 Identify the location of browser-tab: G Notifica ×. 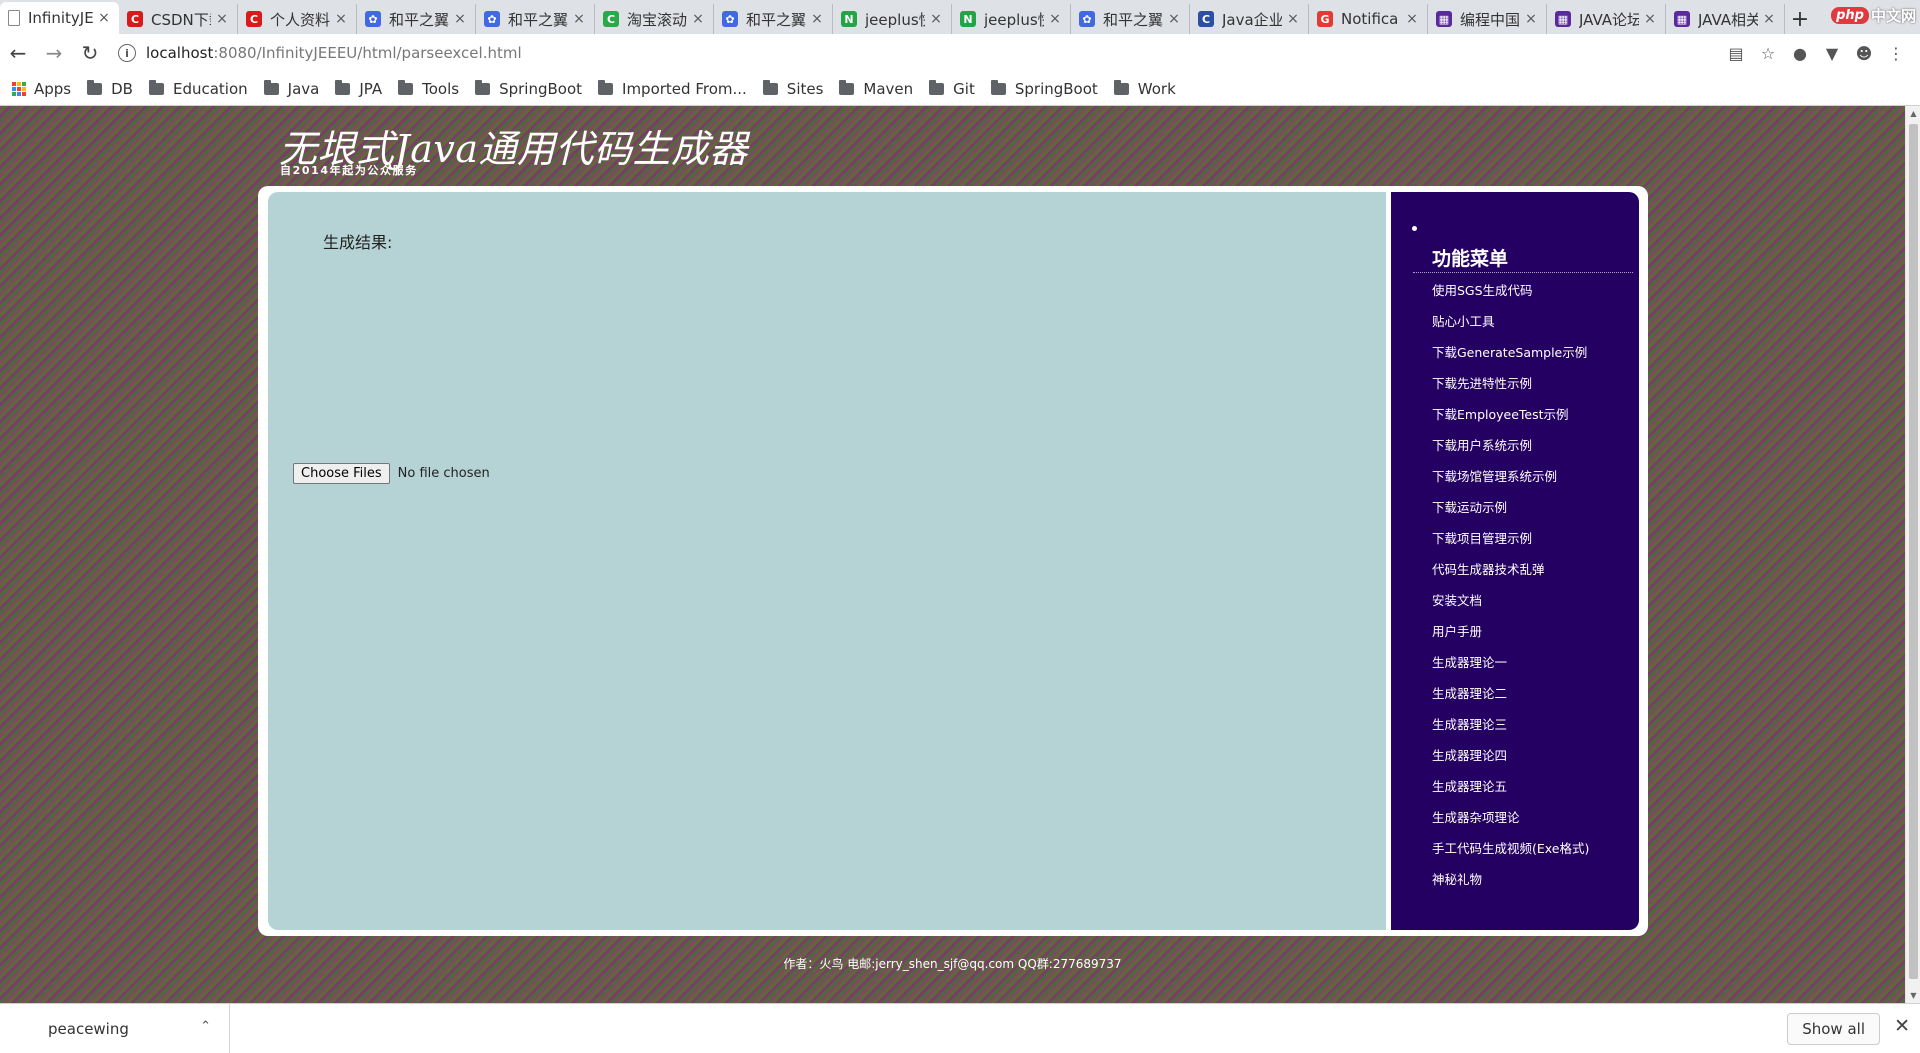
(1368, 19).